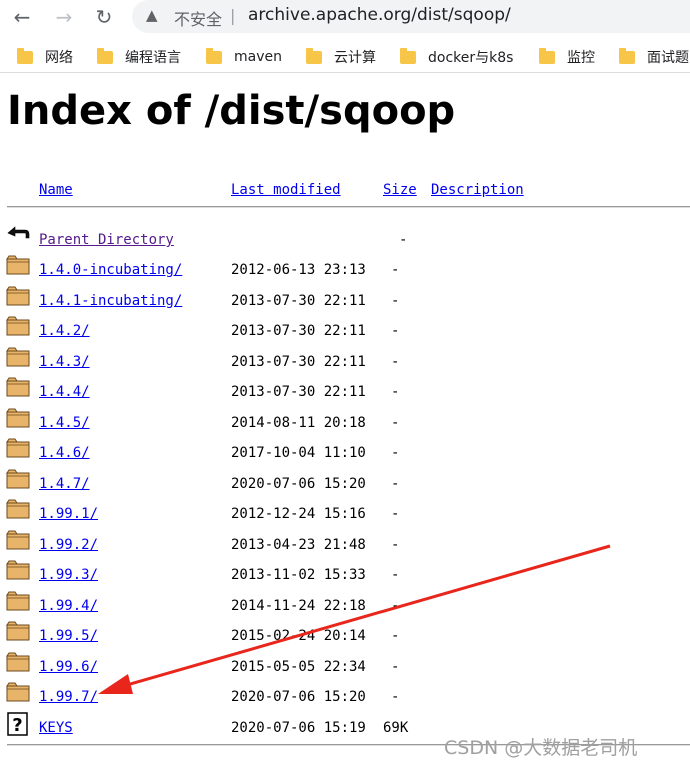  I want to click on bookmark-folder: docker与k8s, so click(456, 57).